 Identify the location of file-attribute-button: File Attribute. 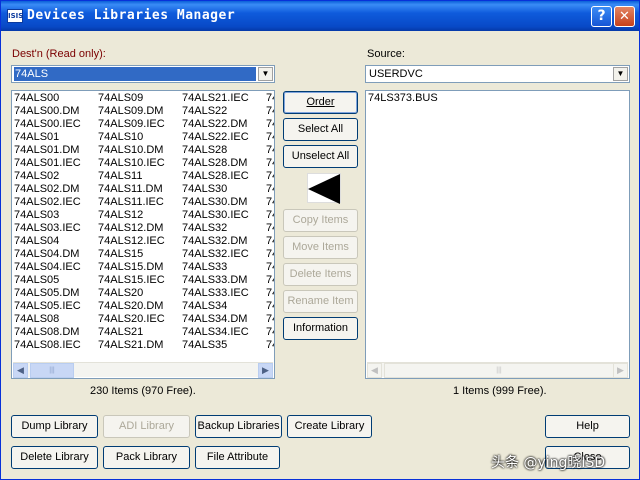
(237, 457).